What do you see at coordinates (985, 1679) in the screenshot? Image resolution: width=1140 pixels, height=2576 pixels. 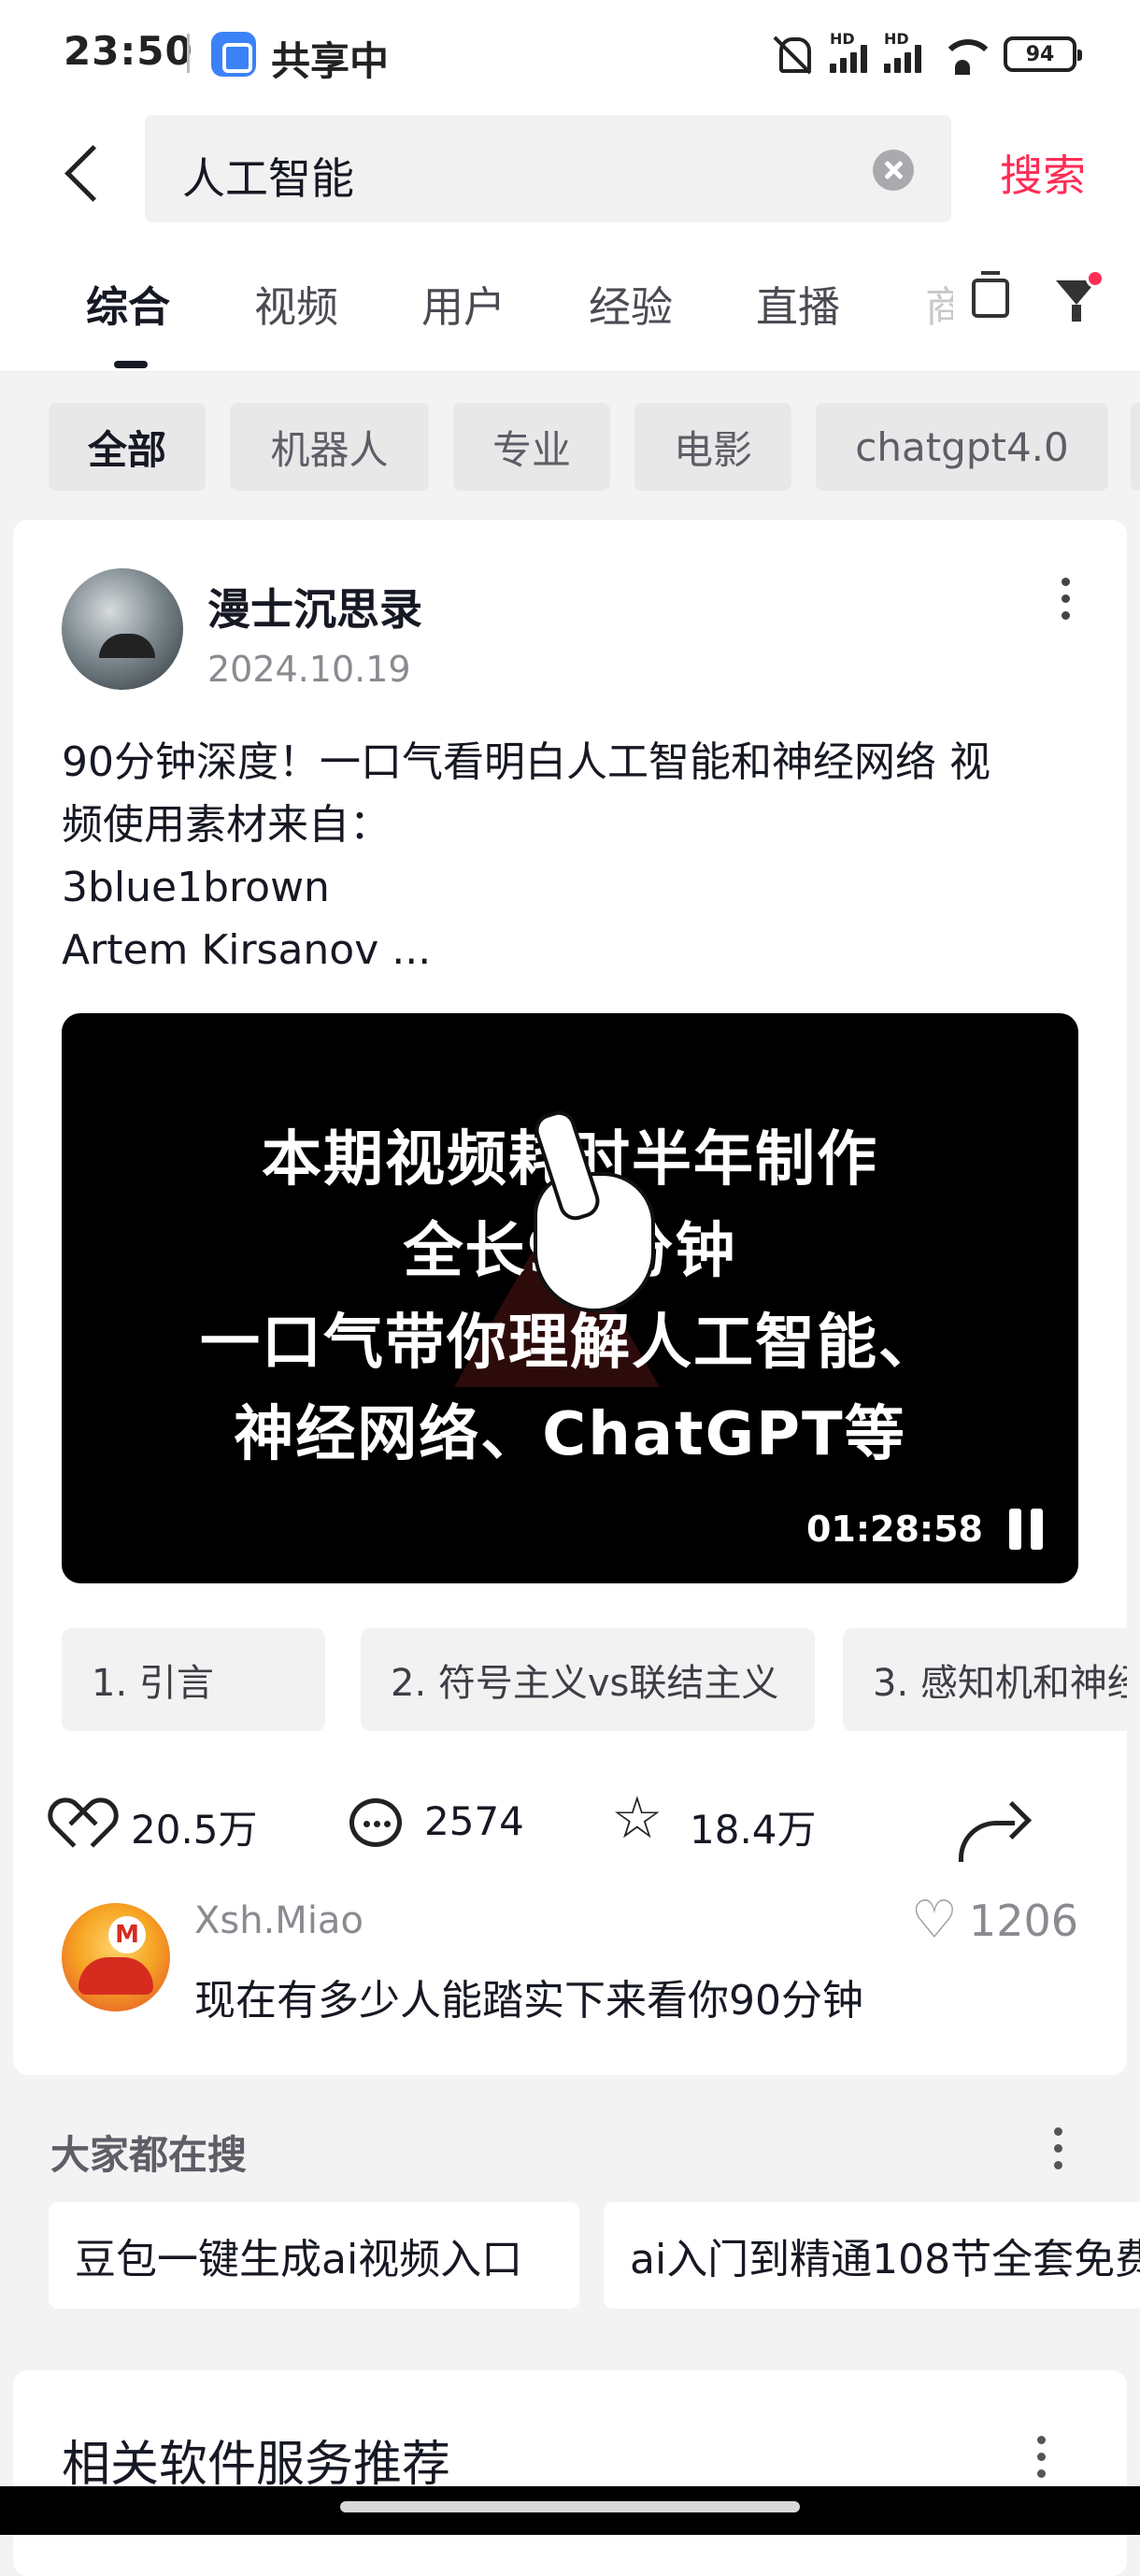 I see `chapter-item: 3. 感知机和神经网络` at bounding box center [985, 1679].